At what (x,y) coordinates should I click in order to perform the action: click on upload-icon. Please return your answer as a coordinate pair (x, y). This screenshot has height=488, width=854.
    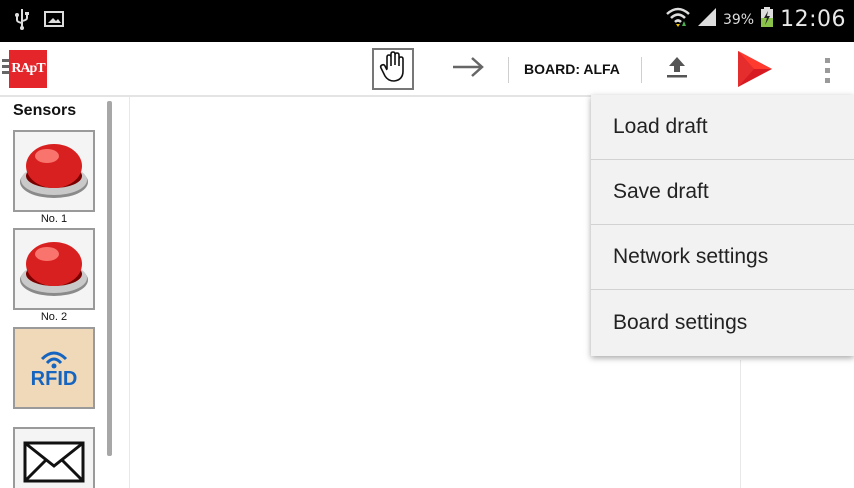
    Looking at the image, I should click on (677, 69).